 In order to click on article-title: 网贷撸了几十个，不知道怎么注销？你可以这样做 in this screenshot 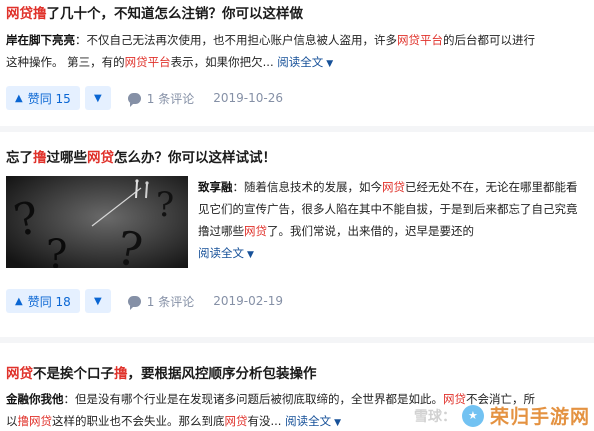, I will do `click(297, 14)`.